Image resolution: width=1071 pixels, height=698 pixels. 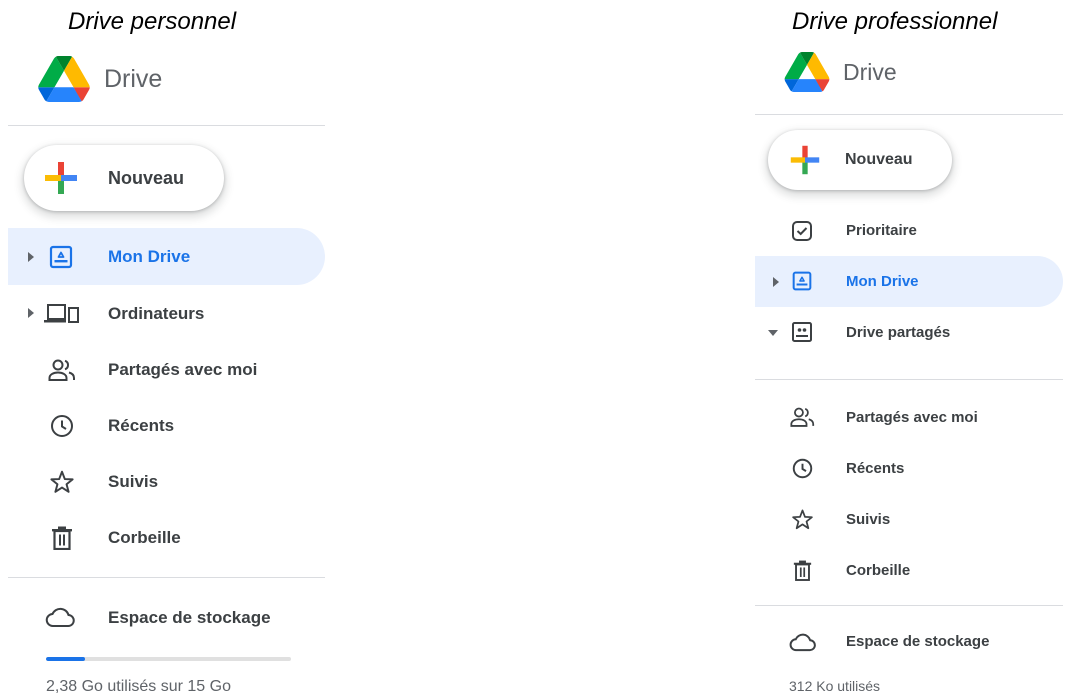 What do you see at coordinates (66, 659) in the screenshot?
I see `storage-progress-fill` at bounding box center [66, 659].